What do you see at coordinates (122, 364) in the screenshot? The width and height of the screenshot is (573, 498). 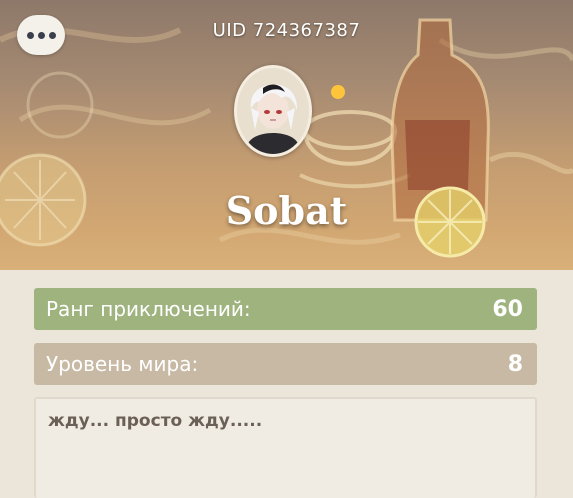 I see `world-level-label: Уровень мира:` at bounding box center [122, 364].